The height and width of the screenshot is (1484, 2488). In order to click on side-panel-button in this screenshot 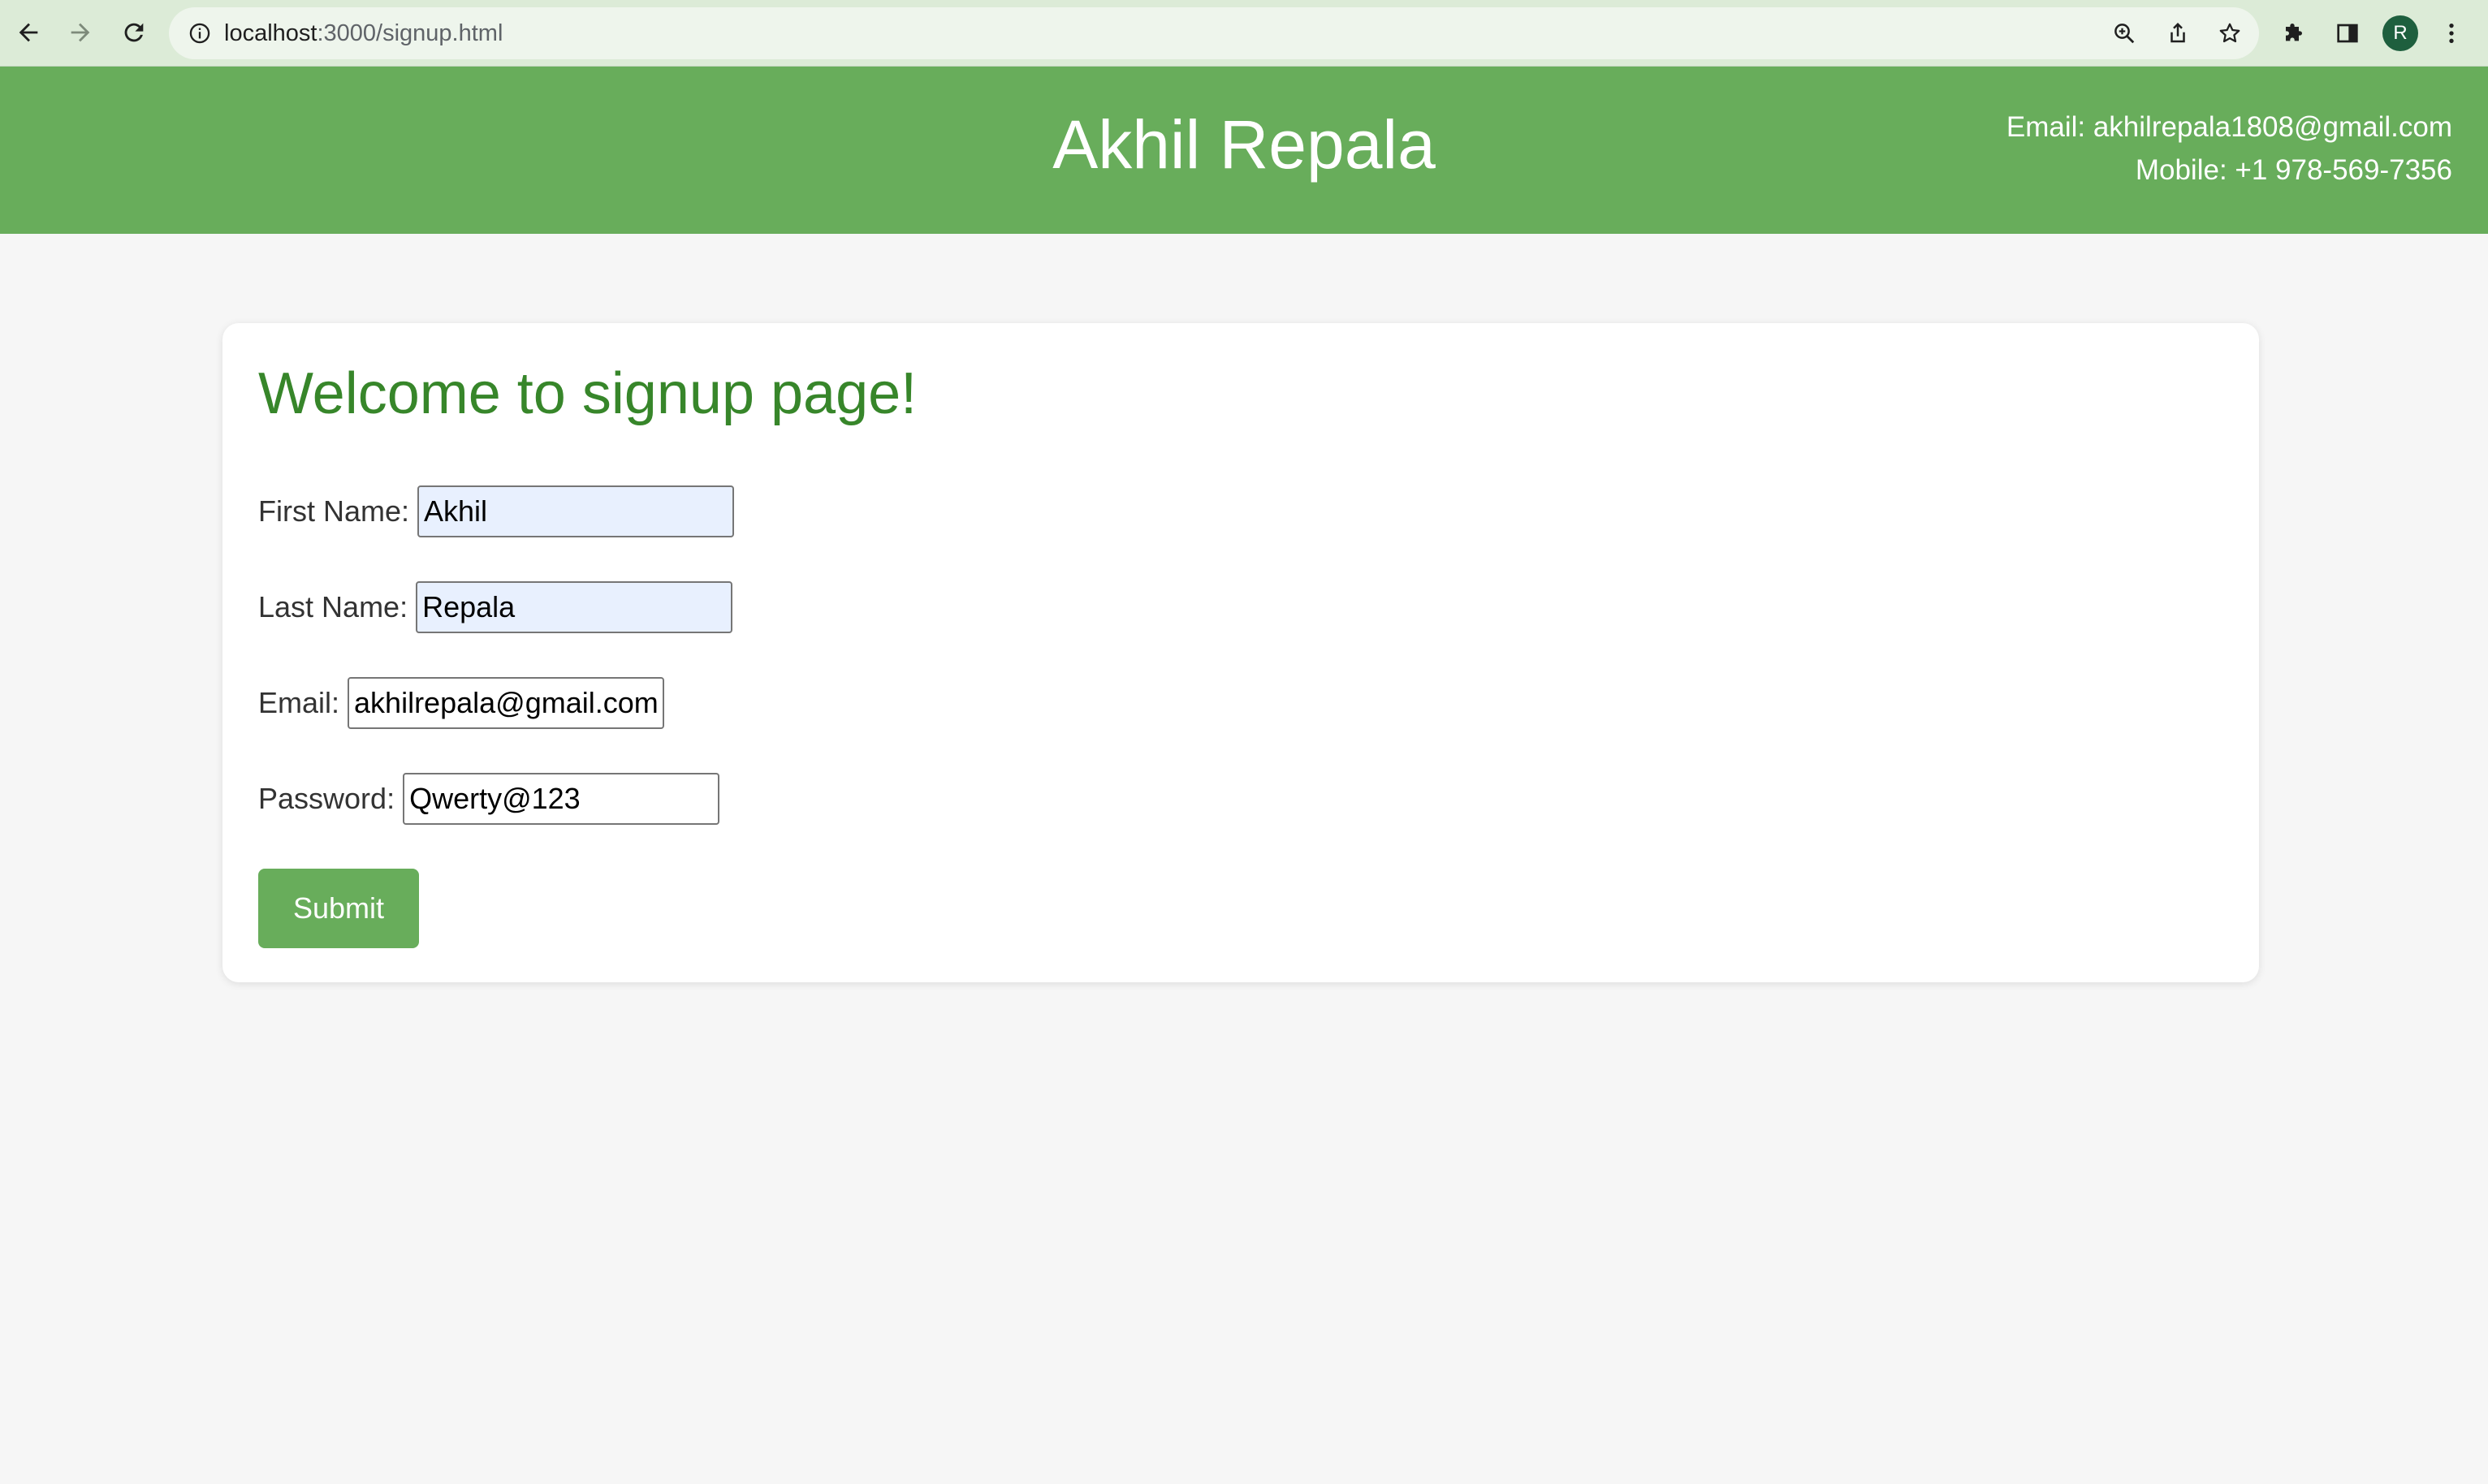, I will do `click(2347, 33)`.